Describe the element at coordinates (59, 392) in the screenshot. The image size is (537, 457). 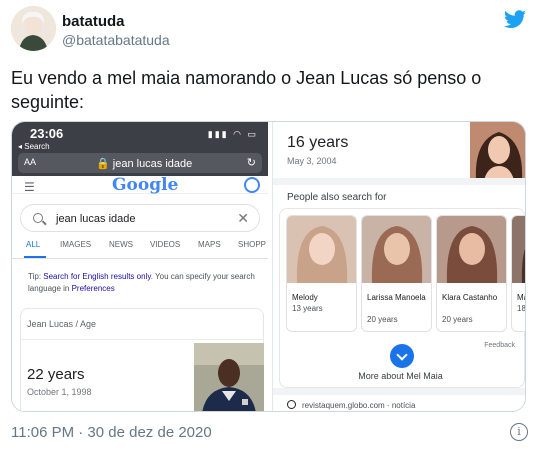
I see `birth-date: October 1, 1998` at that location.